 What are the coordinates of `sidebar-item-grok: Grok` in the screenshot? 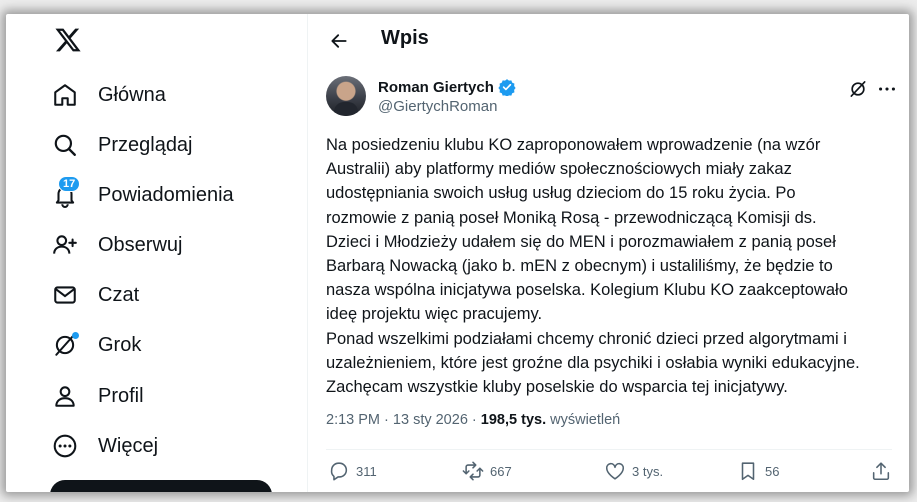 It's located at (95, 345).